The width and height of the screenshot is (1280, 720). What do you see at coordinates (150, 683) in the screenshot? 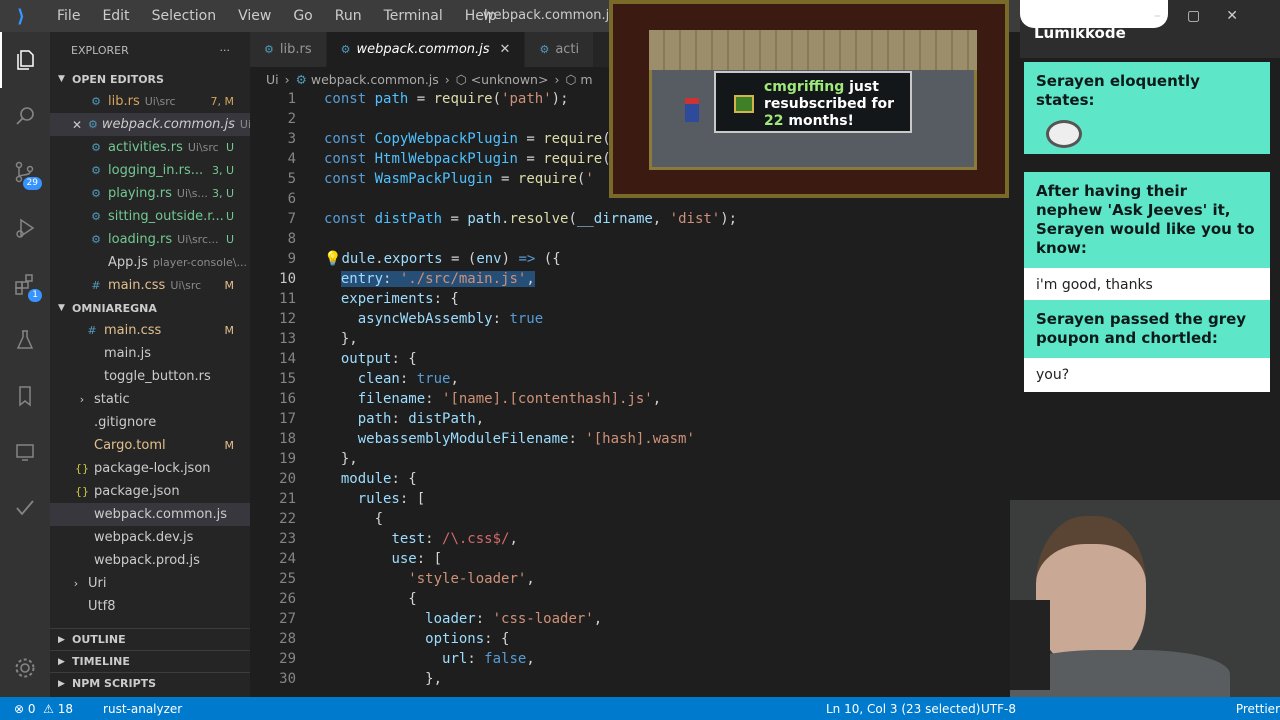
I see `npm-scripts-section: ▶ NPM SCRIPTS` at bounding box center [150, 683].